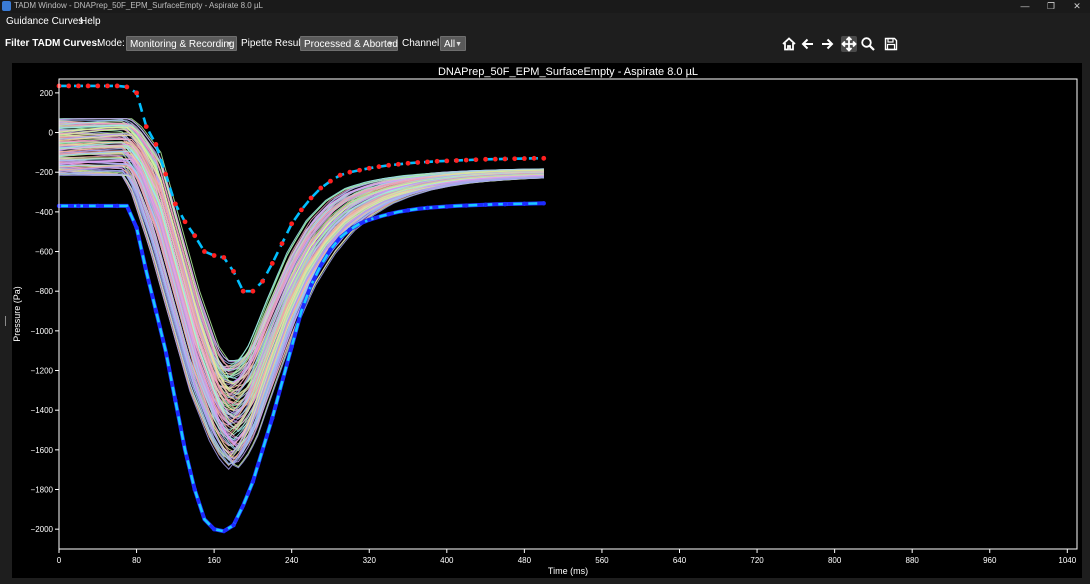 This screenshot has height=584, width=1090. What do you see at coordinates (990, 560) in the screenshot?
I see `x-tick-label: 960` at bounding box center [990, 560].